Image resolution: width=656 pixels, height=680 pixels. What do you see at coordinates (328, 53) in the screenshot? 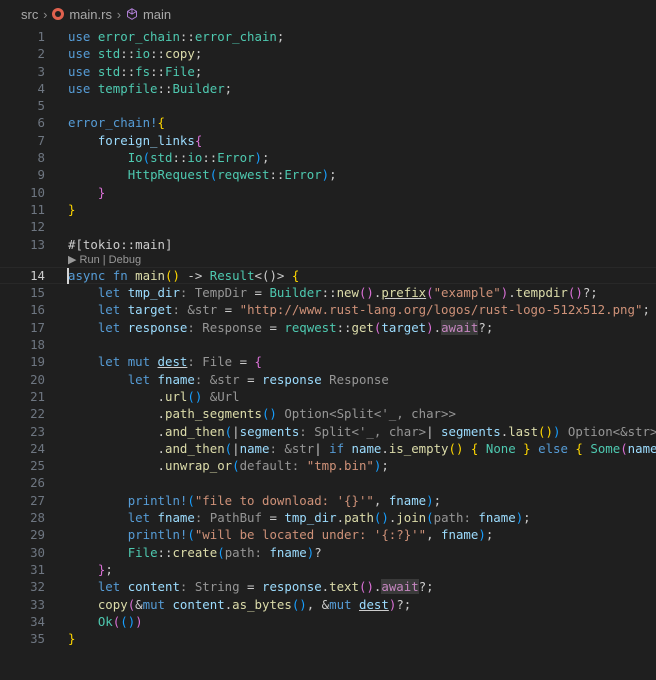
I see `code-line: 2 use std::io::copy;` at bounding box center [328, 53].